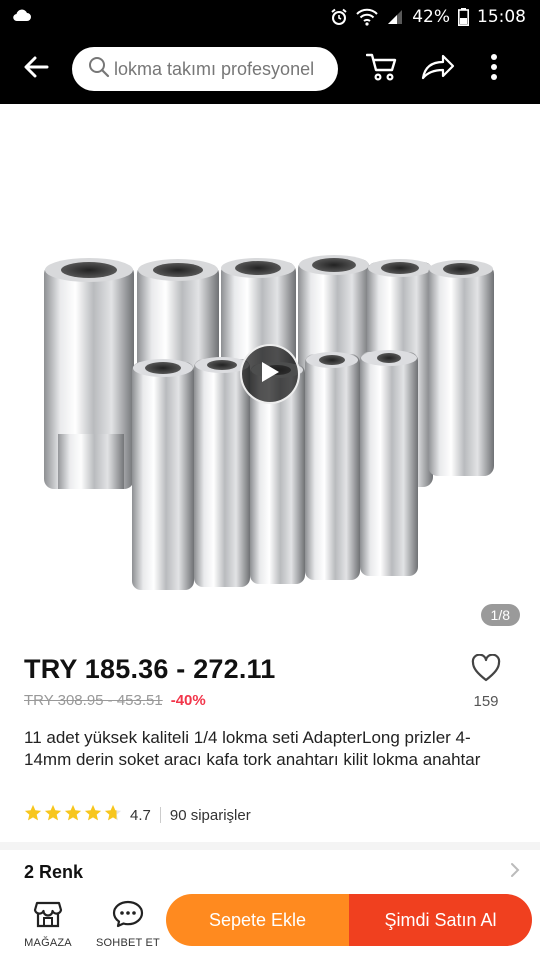 Image resolution: width=540 pixels, height=960 pixels. Describe the element at coordinates (515, 872) in the screenshot. I see `chevron-right-icon` at that location.